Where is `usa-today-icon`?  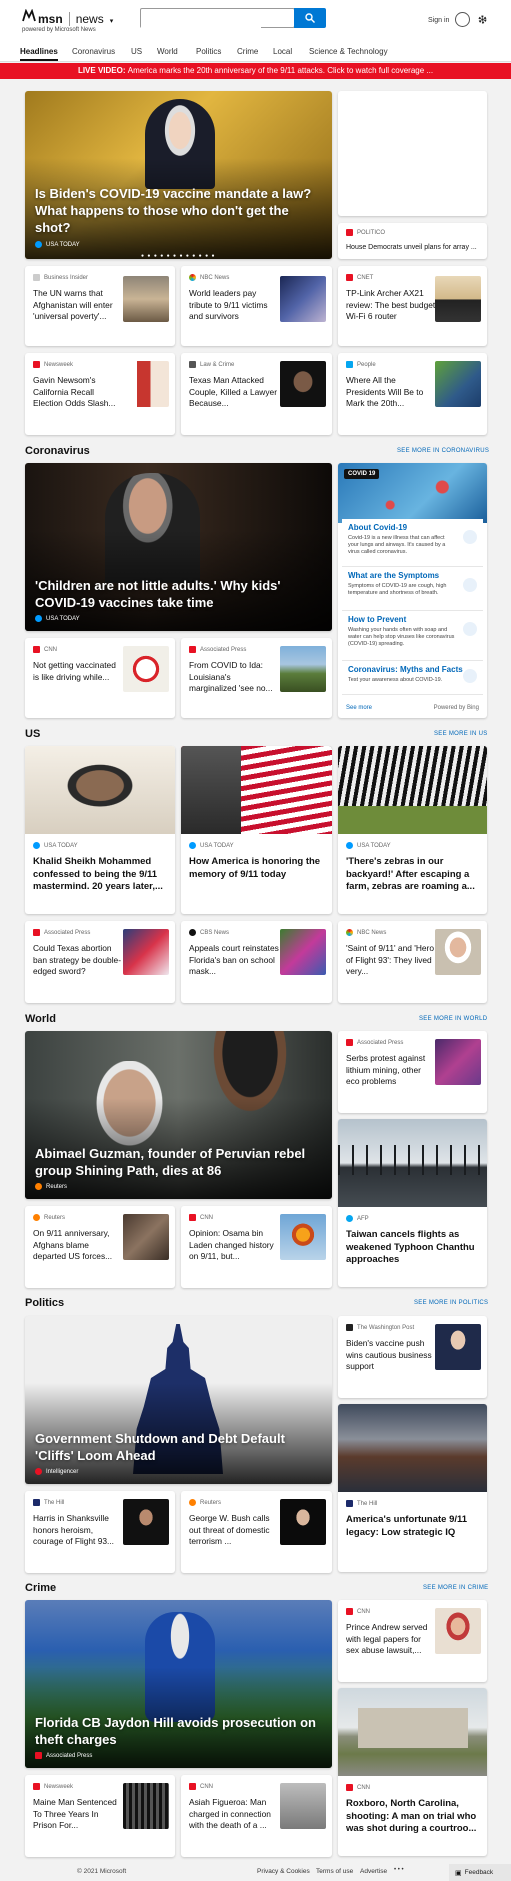 usa-today-icon is located at coordinates (38, 618).